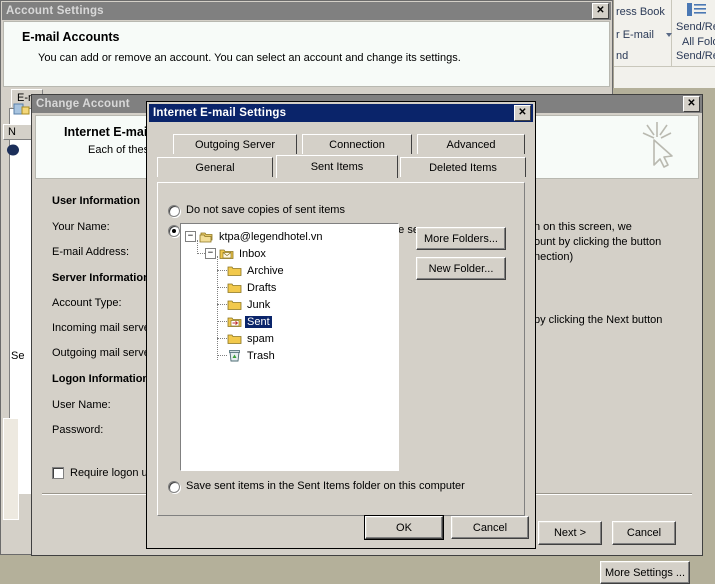 This screenshot has width=715, height=584. Describe the element at coordinates (235, 144) in the screenshot. I see `tab-outgoing-server: Outgoing Server` at that location.